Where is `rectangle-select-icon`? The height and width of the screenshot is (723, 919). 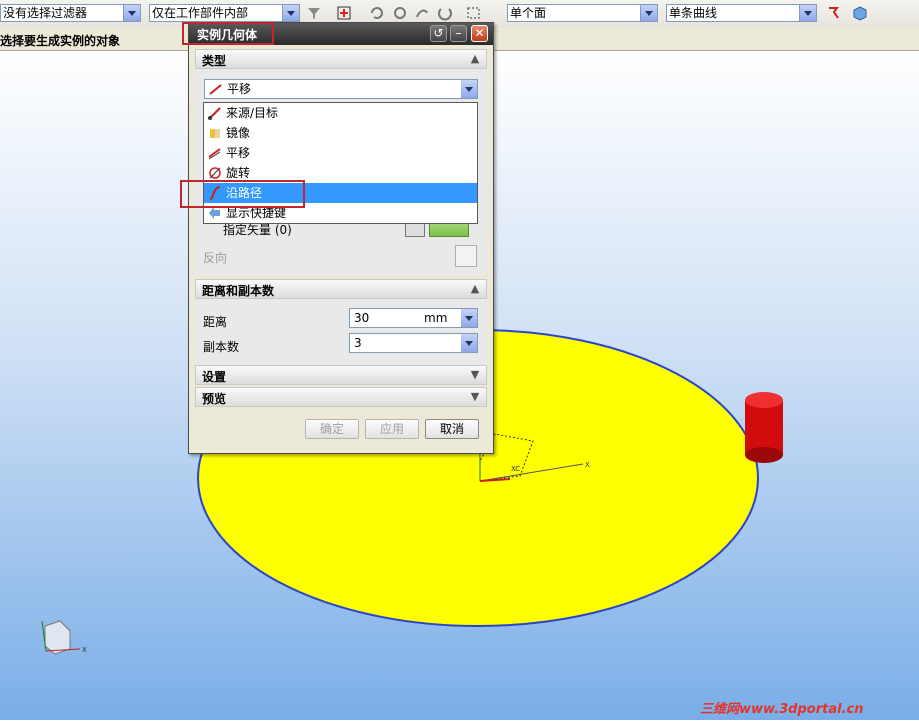 rectangle-select-icon is located at coordinates (474, 13).